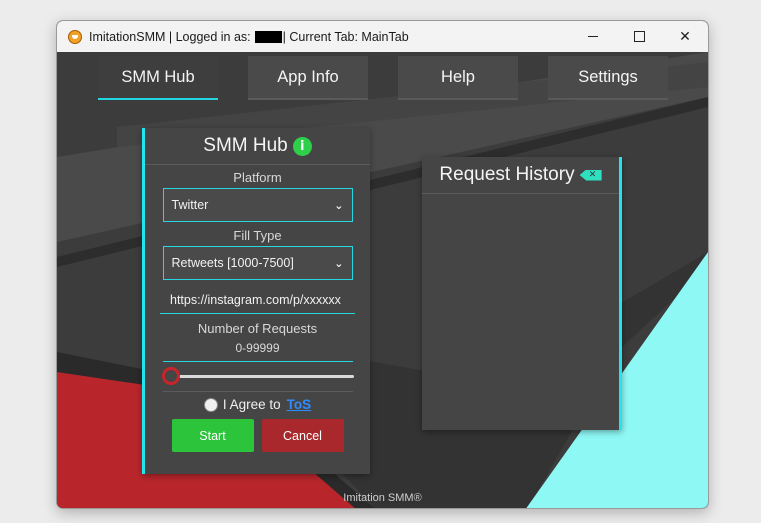 This screenshot has height=523, width=761. What do you see at coordinates (232, 263) in the screenshot?
I see `fill-type-value: Retweets [1000-7500]` at bounding box center [232, 263].